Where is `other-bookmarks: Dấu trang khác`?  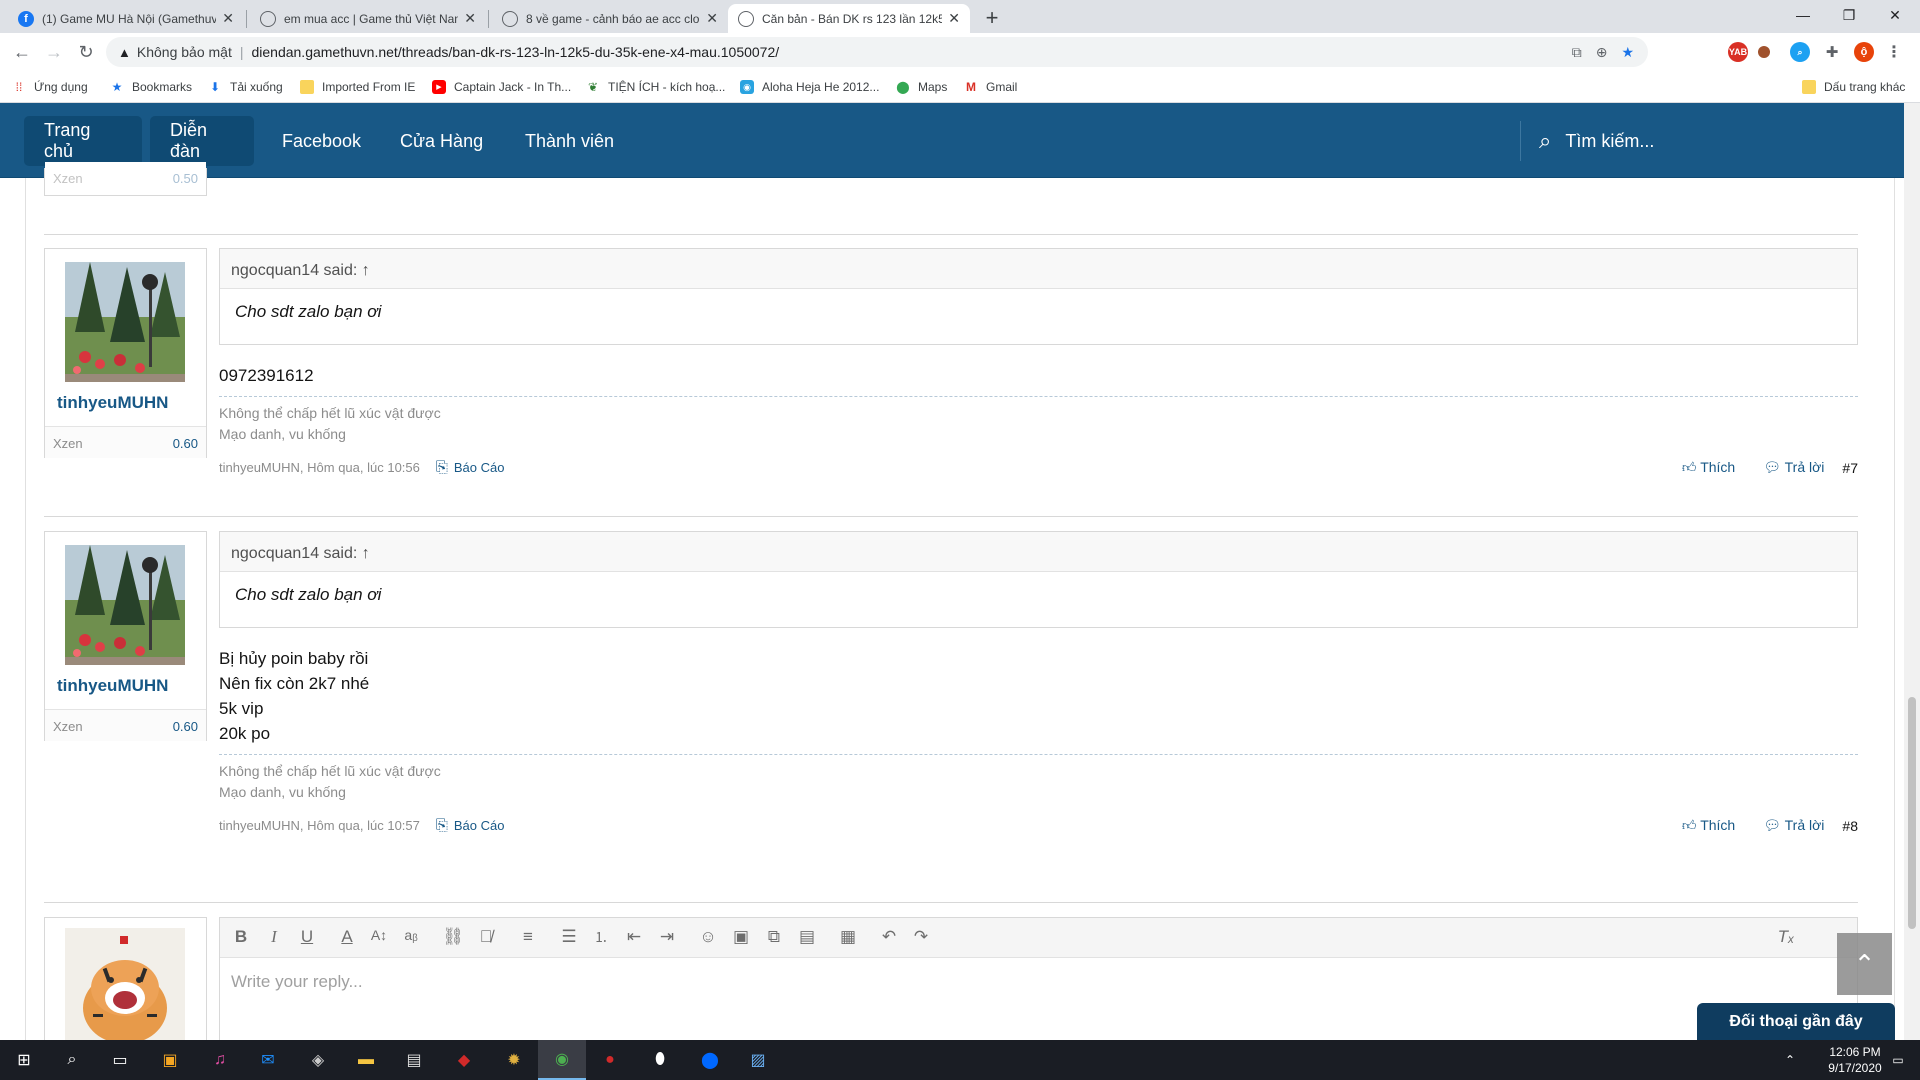 other-bookmarks: Dấu trang khác is located at coordinates (1853, 87).